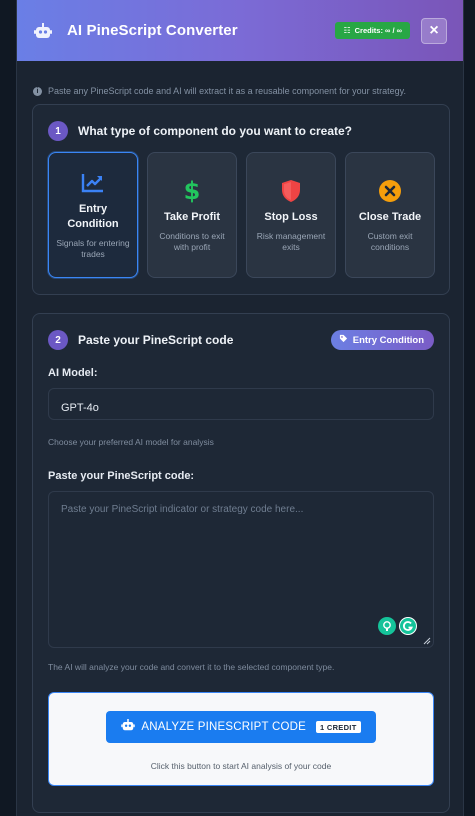  I want to click on step-number-2: 2, so click(58, 340).